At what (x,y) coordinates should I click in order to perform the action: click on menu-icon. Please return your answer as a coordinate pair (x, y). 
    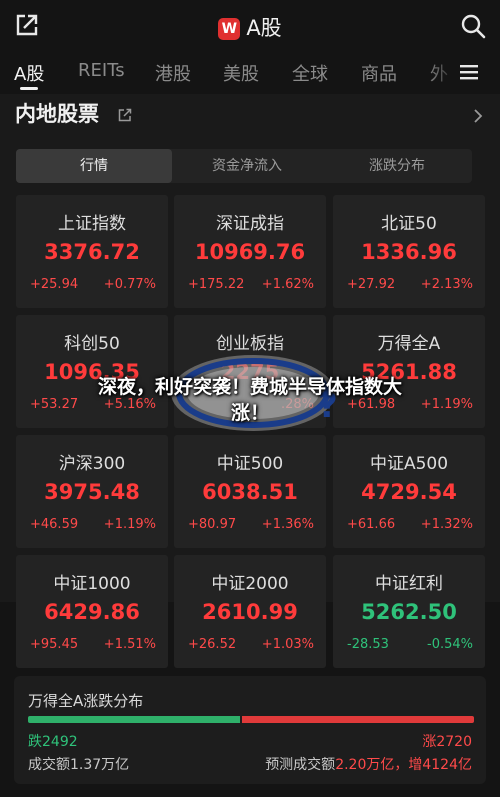
    Looking at the image, I should click on (470, 72).